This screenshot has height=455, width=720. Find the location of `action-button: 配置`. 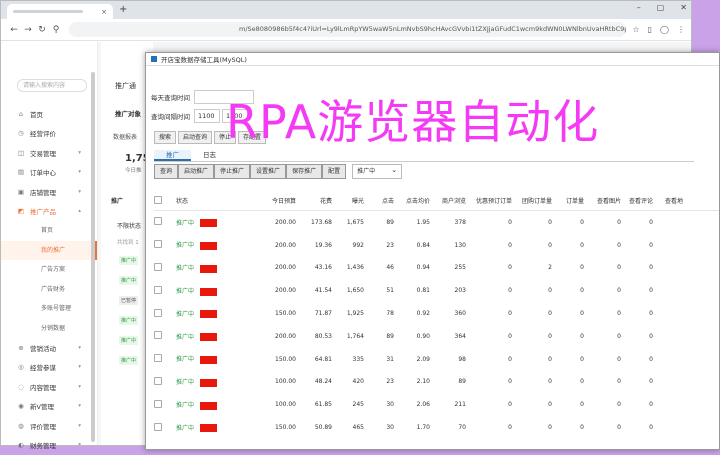

action-button: 配置 is located at coordinates (334, 171).